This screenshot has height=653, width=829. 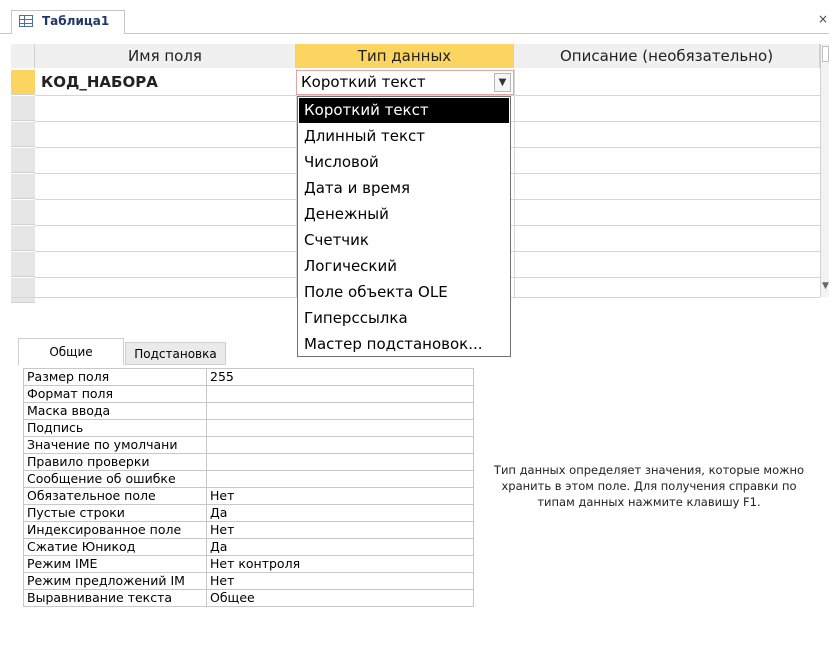 What do you see at coordinates (165, 56) in the screenshot?
I see `column-header-field-name: Имя поля` at bounding box center [165, 56].